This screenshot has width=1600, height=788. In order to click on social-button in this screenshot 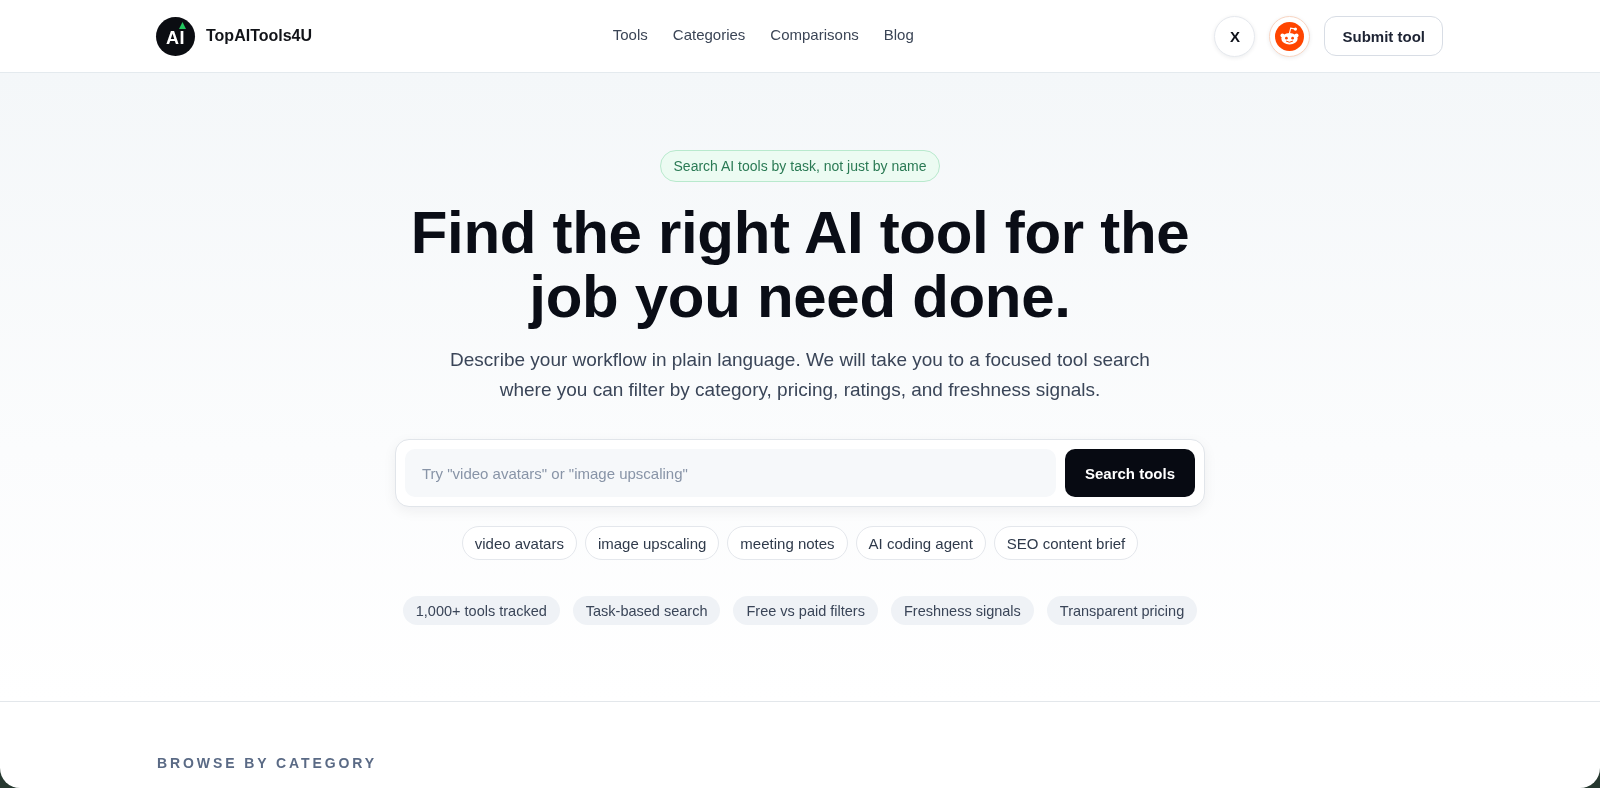, I will do `click(1290, 36)`.